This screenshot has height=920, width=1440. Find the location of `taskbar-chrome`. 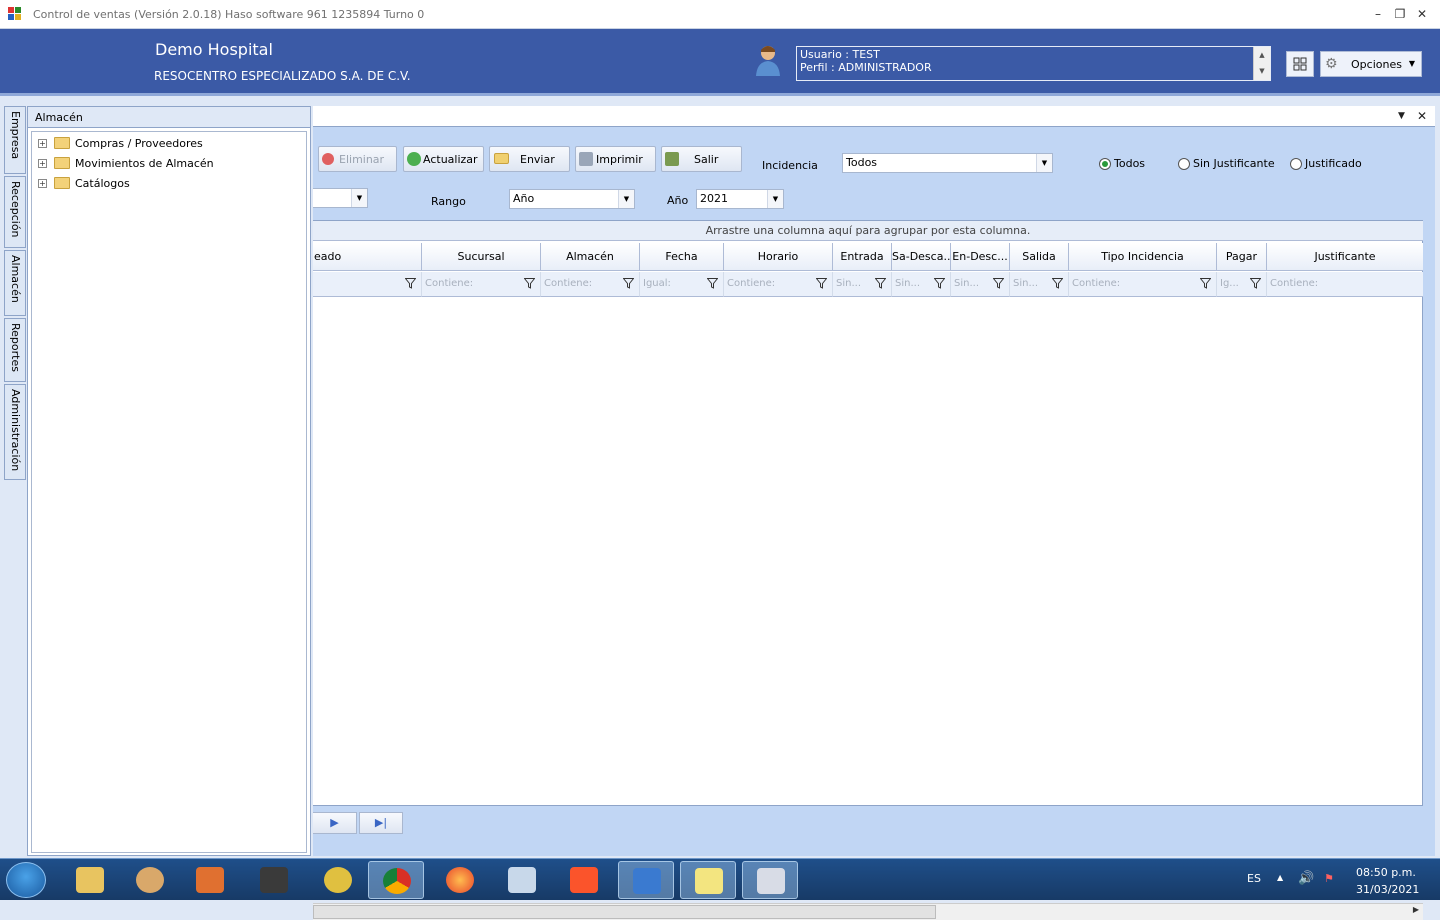

taskbar-chrome is located at coordinates (396, 880).